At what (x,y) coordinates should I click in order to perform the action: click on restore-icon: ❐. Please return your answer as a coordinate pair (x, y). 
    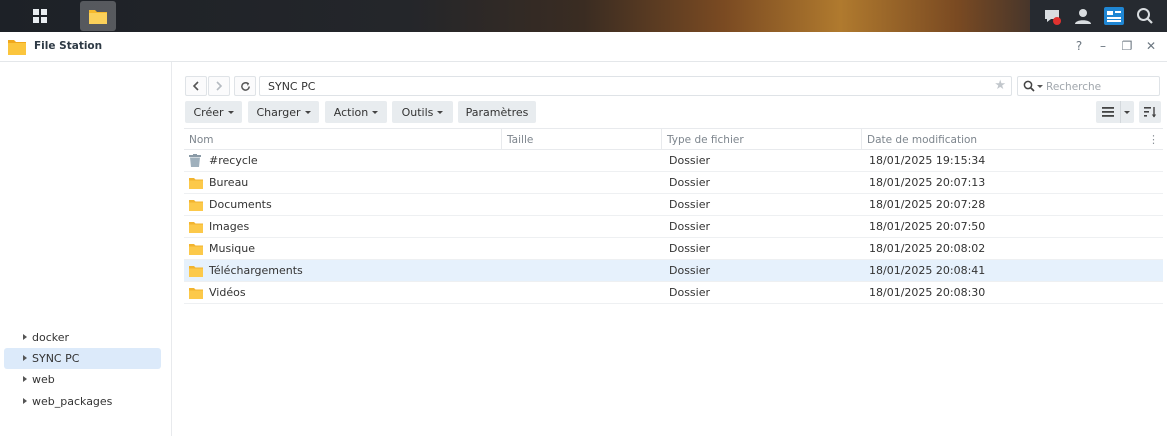
    Looking at the image, I should click on (1127, 46).